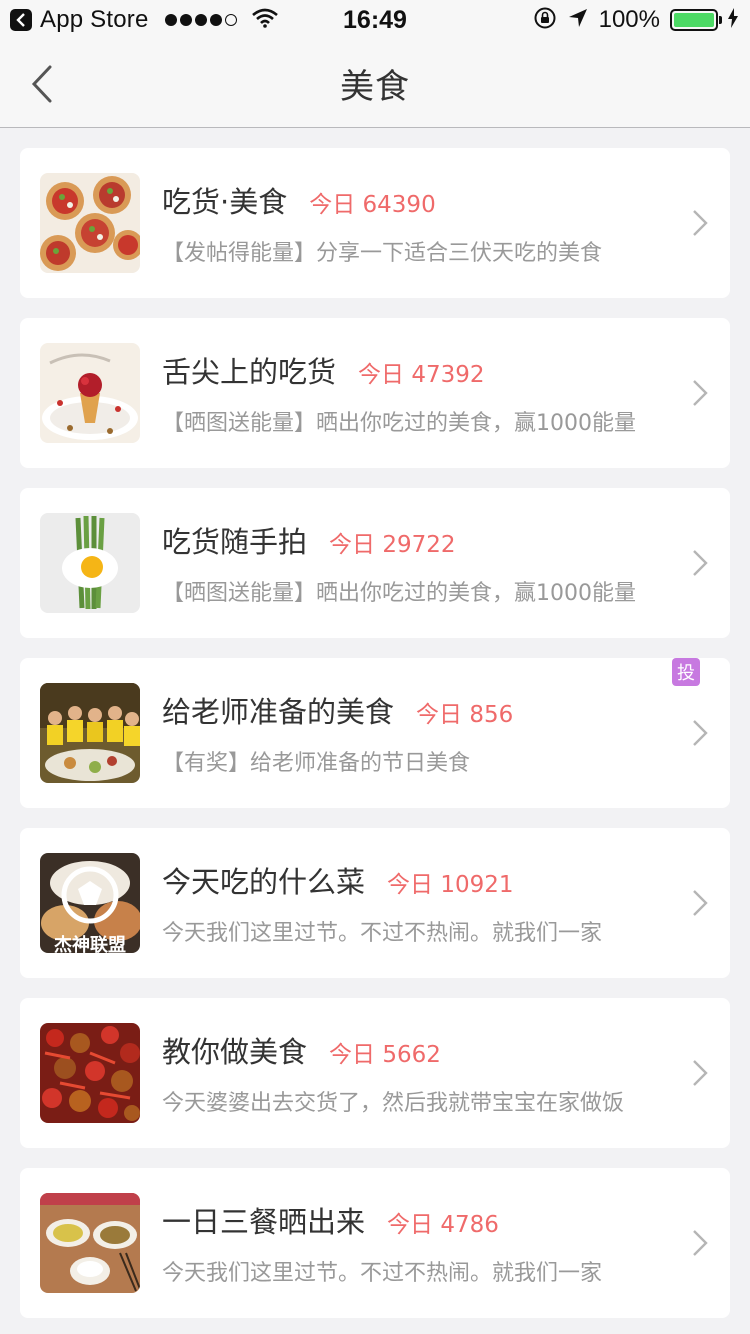  I want to click on list-item: 吃货·美食 今日 64390 【发帖得能量】分享一下适合三伏天吃的美食, so click(375, 223).